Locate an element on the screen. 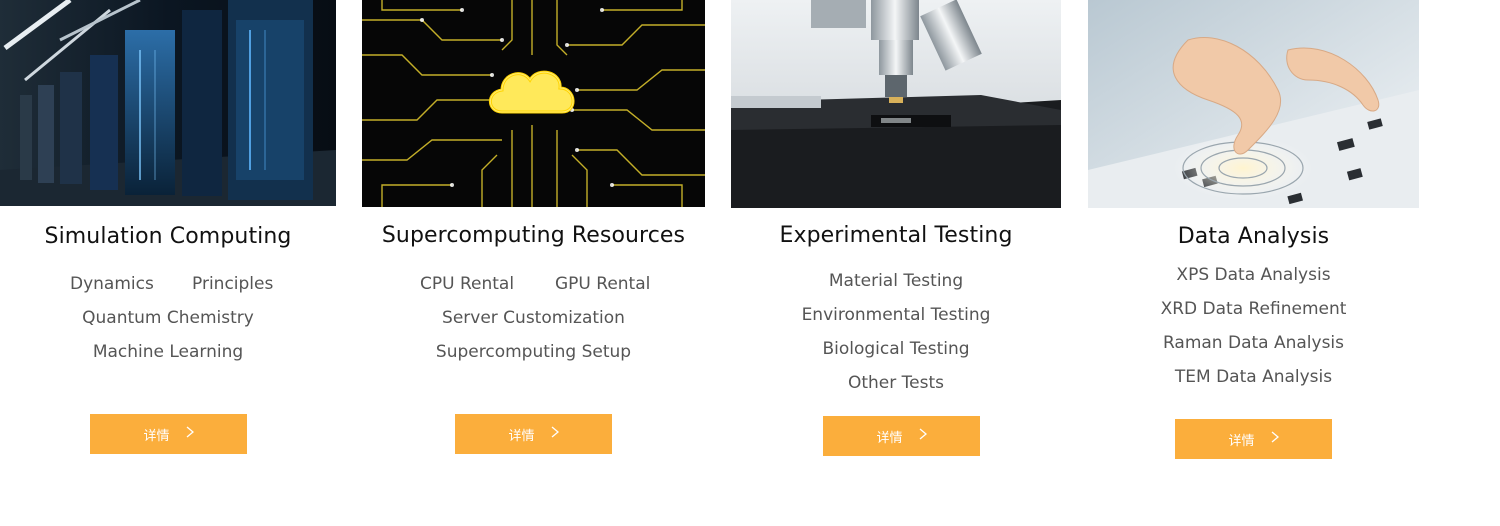  microscope-illustration is located at coordinates (896, 104).